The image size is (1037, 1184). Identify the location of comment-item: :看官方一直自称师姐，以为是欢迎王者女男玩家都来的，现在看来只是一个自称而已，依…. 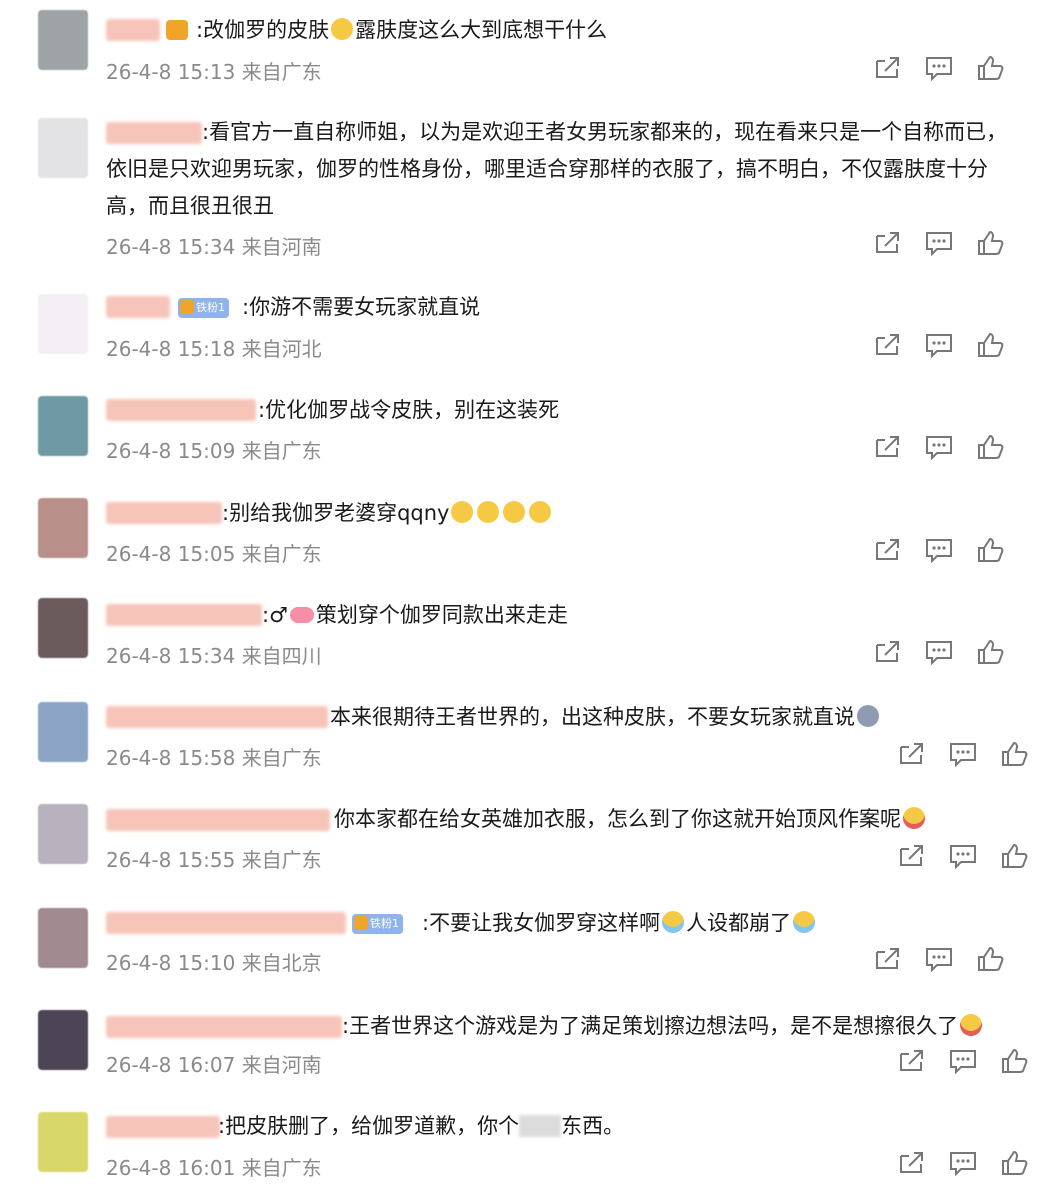
(518, 185).